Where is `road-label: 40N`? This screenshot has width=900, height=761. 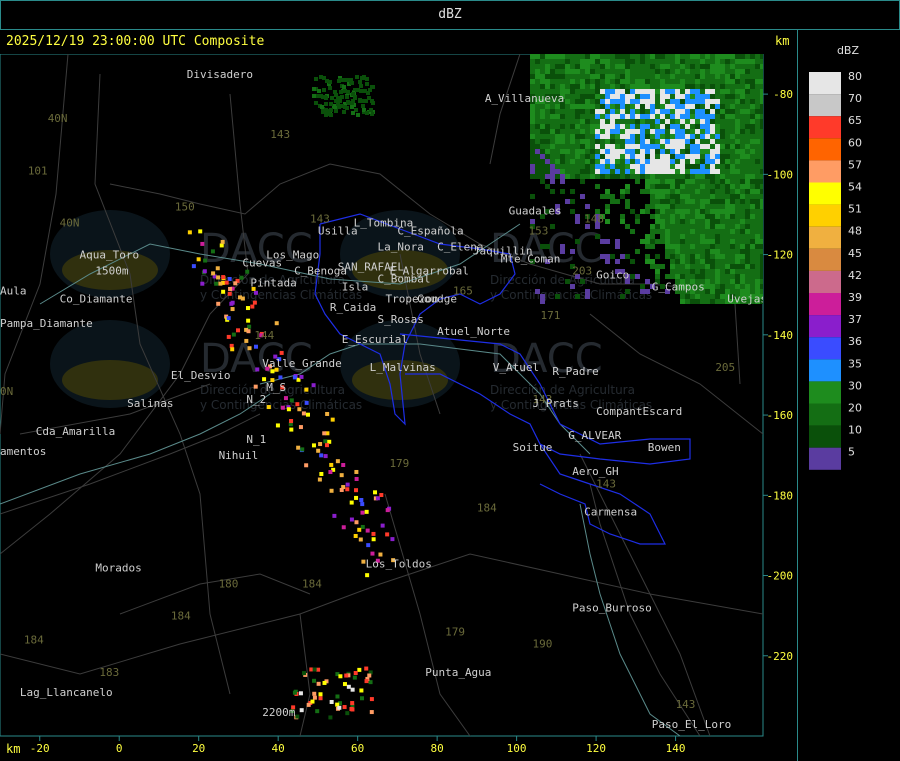 road-label: 40N is located at coordinates (70, 223).